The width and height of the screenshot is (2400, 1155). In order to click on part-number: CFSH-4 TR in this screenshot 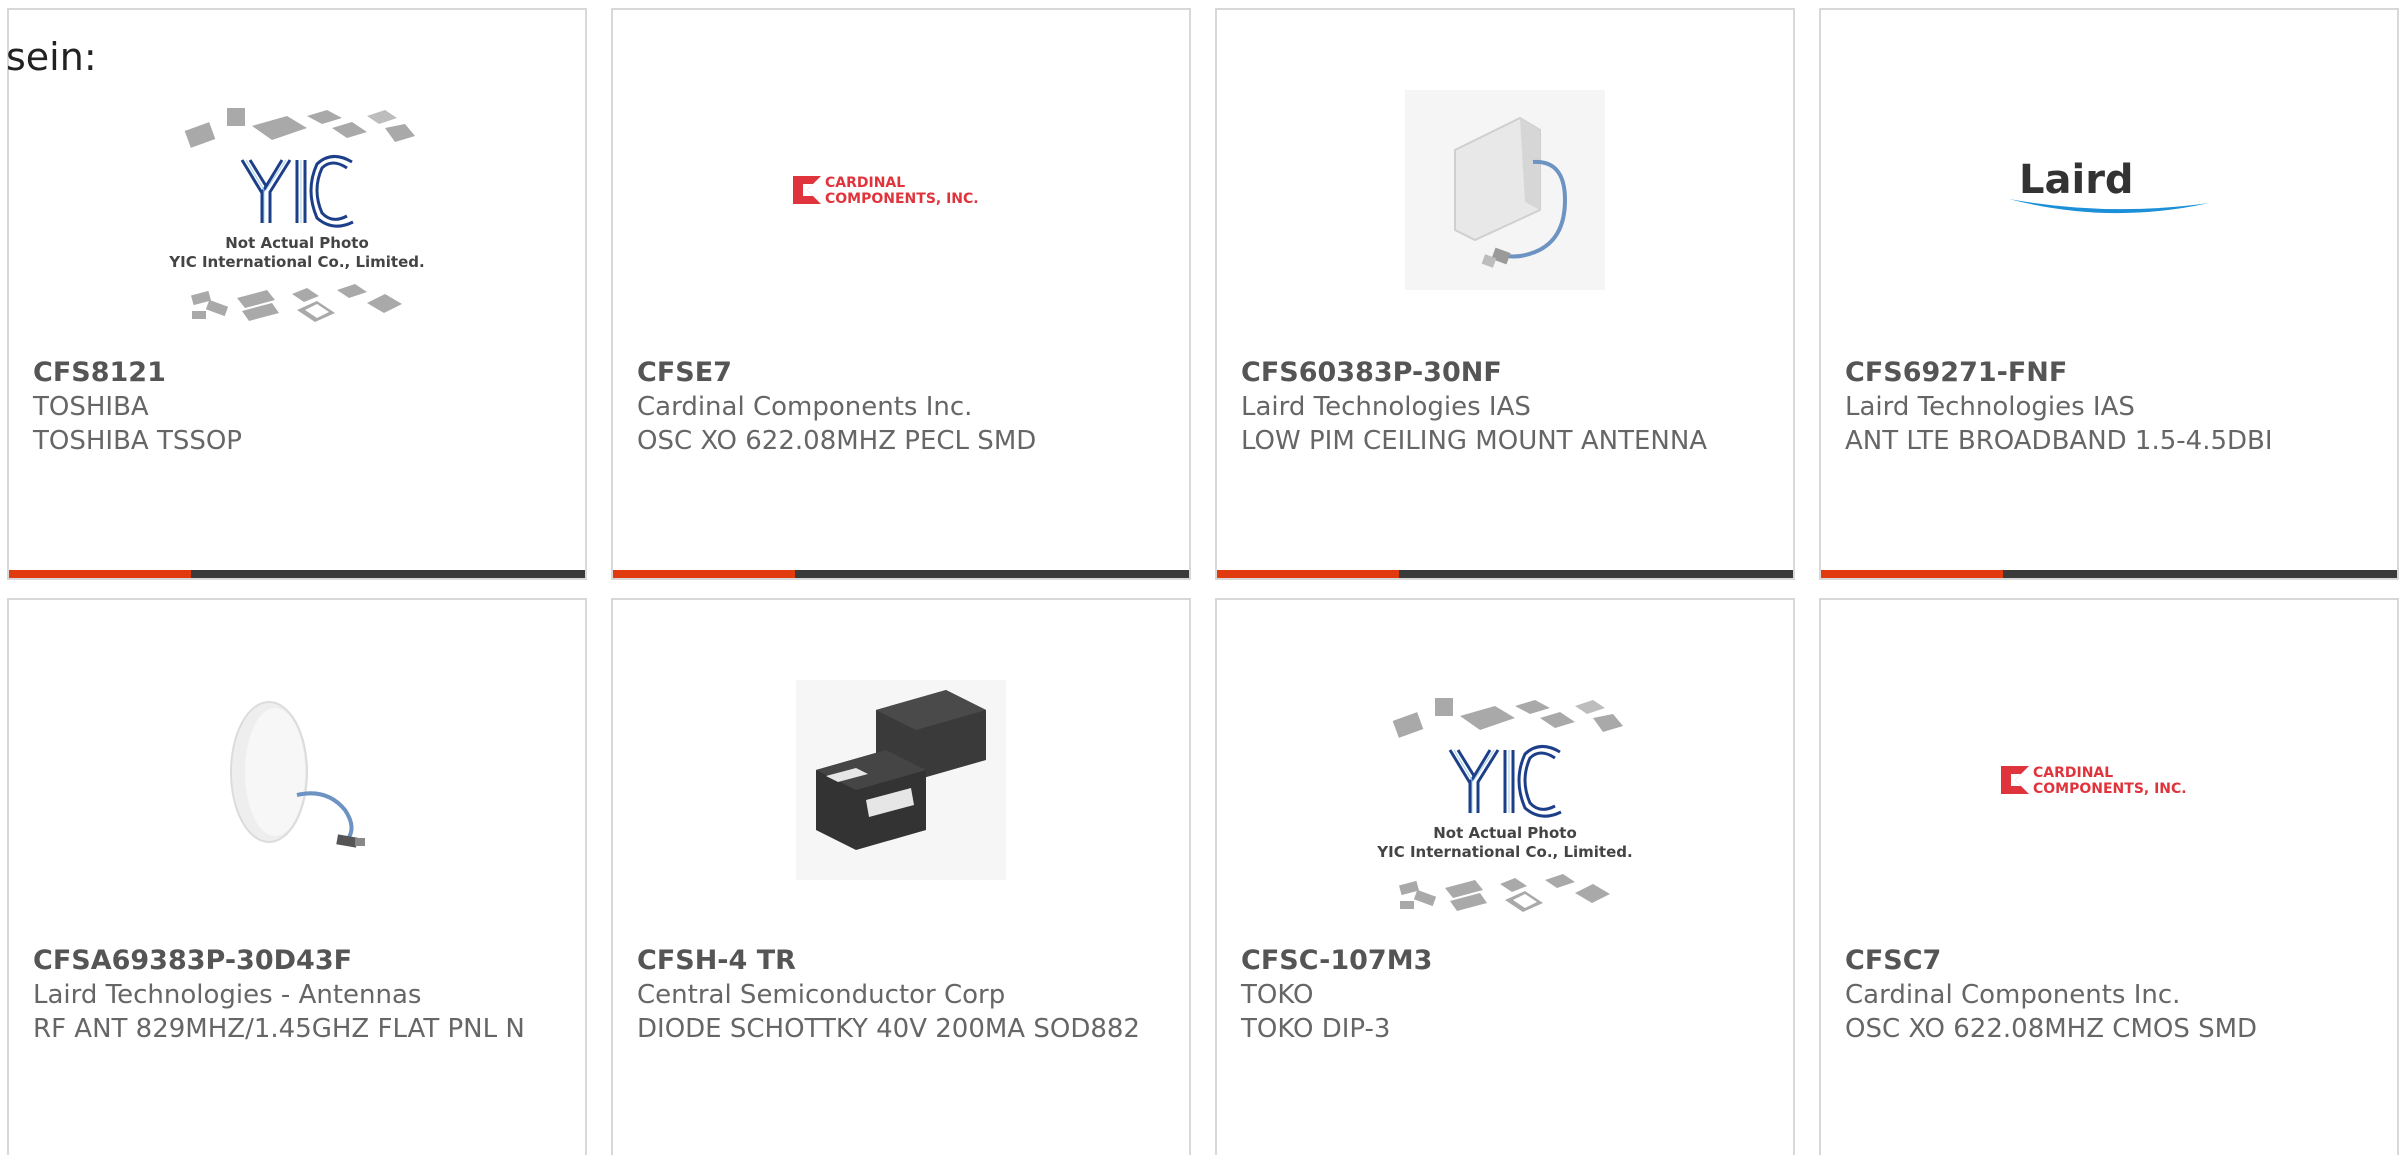, I will do `click(897, 961)`.